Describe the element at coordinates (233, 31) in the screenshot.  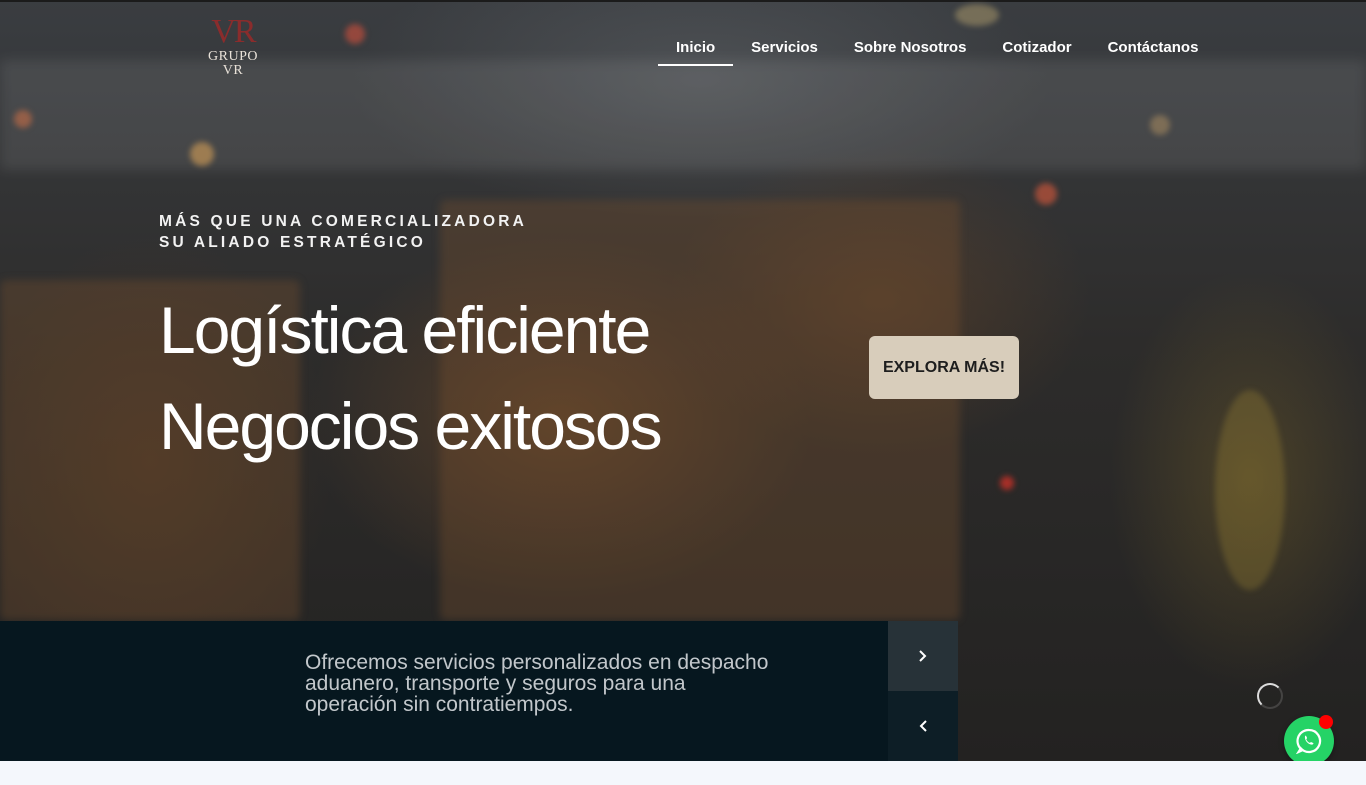
I see `logo-mark: VR` at that location.